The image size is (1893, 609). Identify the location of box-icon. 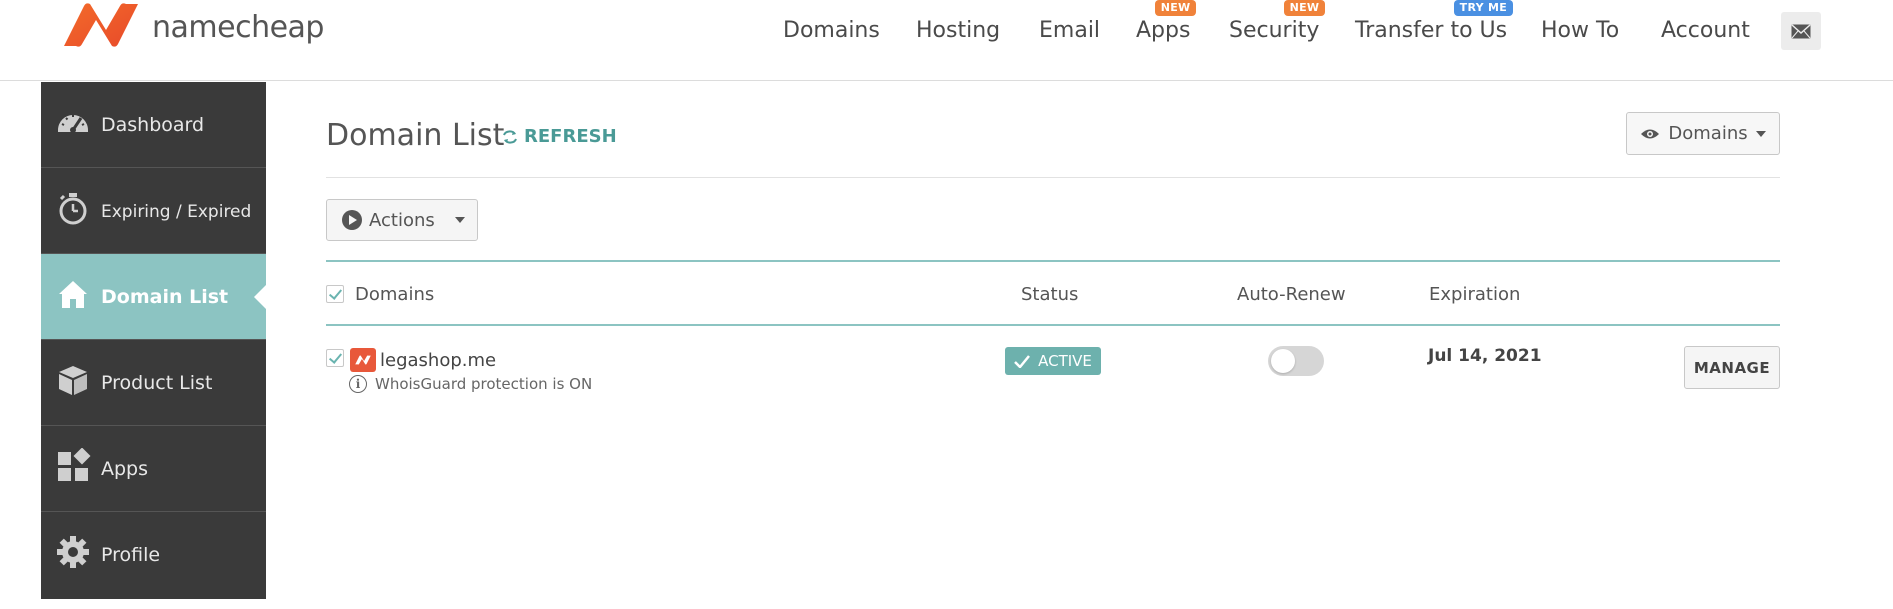
(73, 380).